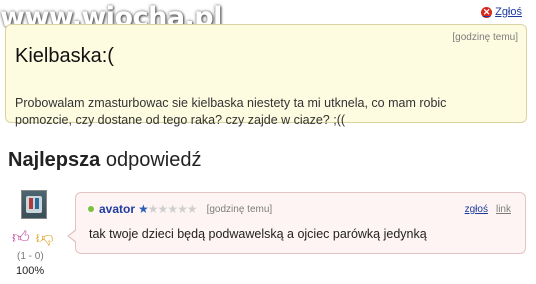 The image size is (536, 284). Describe the element at coordinates (487, 12) in the screenshot. I see `close-icon: ✕` at that location.